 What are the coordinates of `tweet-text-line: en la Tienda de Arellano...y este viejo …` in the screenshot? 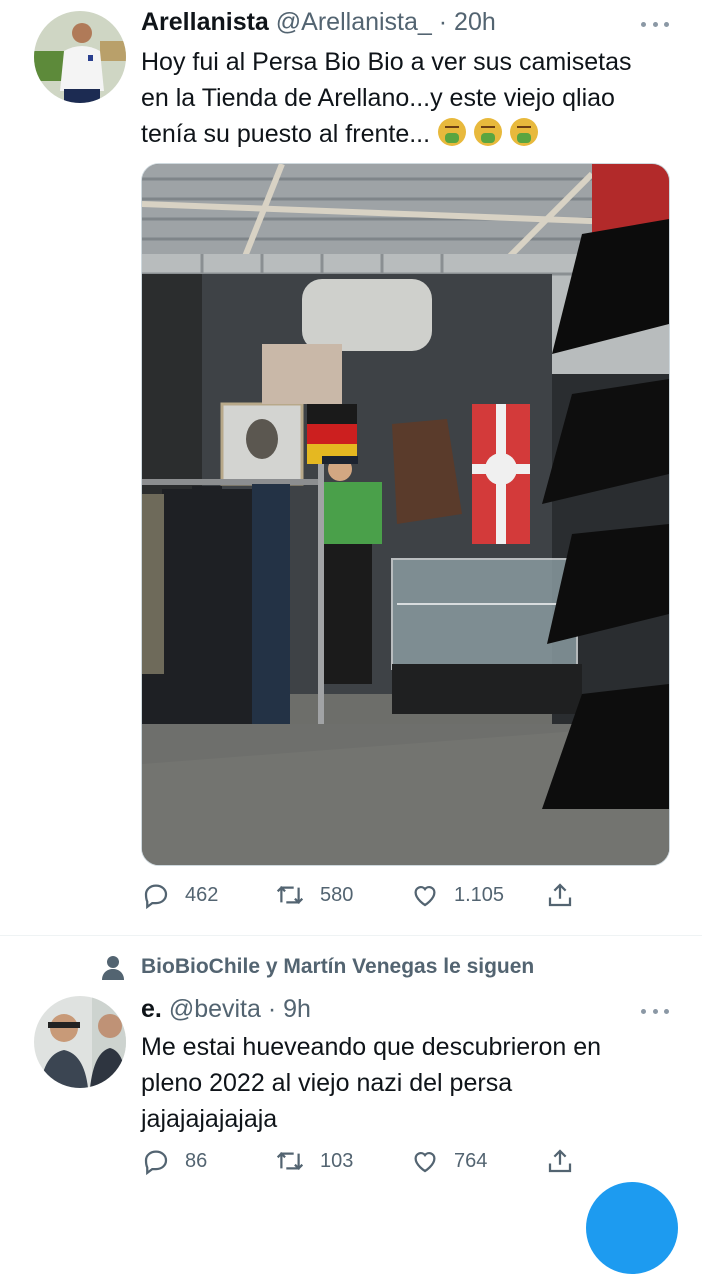 It's located at (378, 98).